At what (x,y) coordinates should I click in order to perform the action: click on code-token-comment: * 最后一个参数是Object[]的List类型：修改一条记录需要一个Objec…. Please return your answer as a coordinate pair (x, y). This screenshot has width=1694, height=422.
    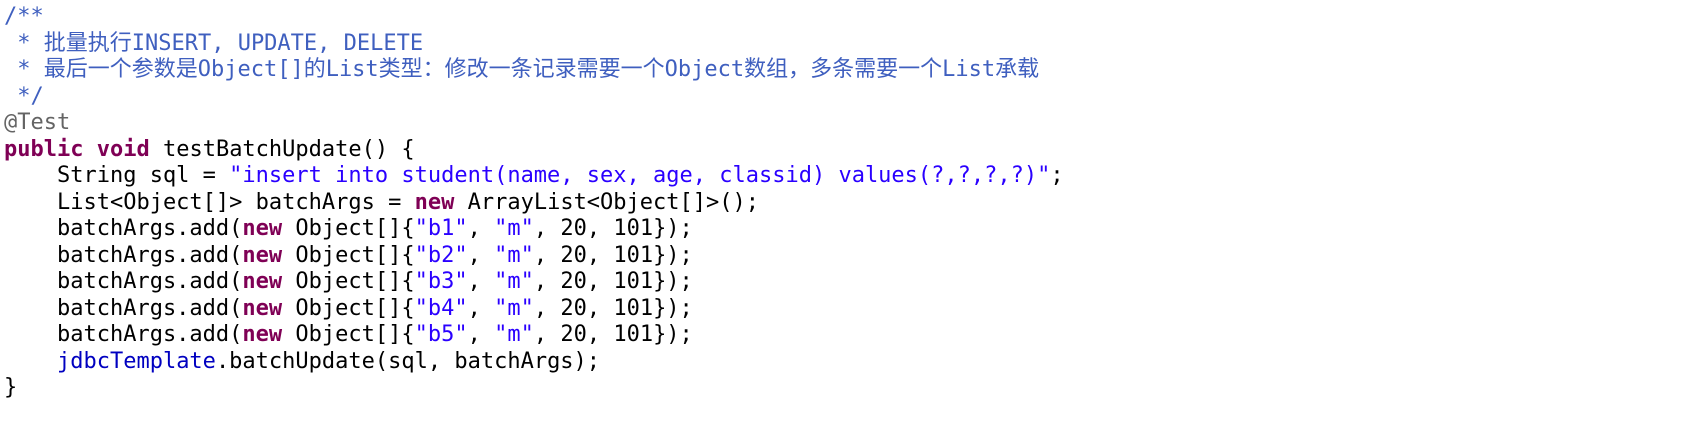
    Looking at the image, I should click on (522, 69).